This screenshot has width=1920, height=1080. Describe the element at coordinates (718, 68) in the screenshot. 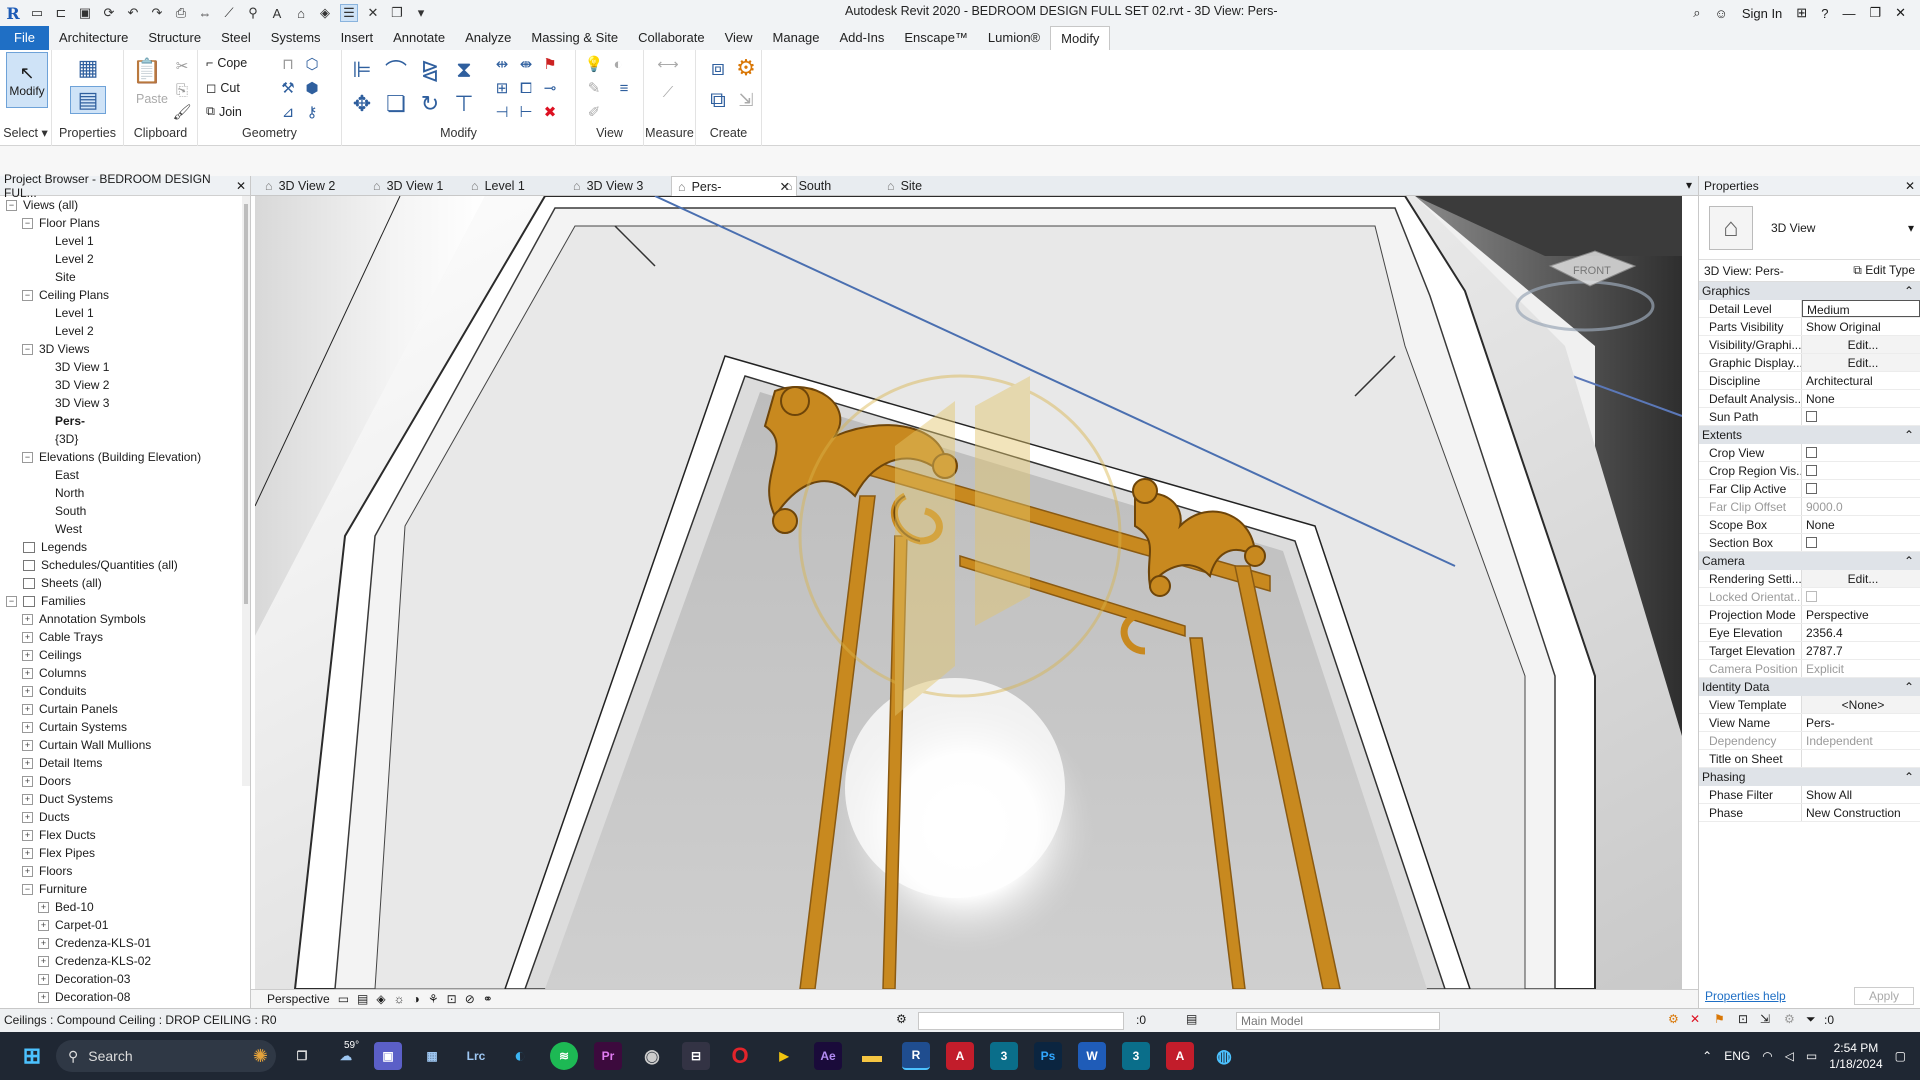

I see `create-assembly-icon: ⧈` at that location.